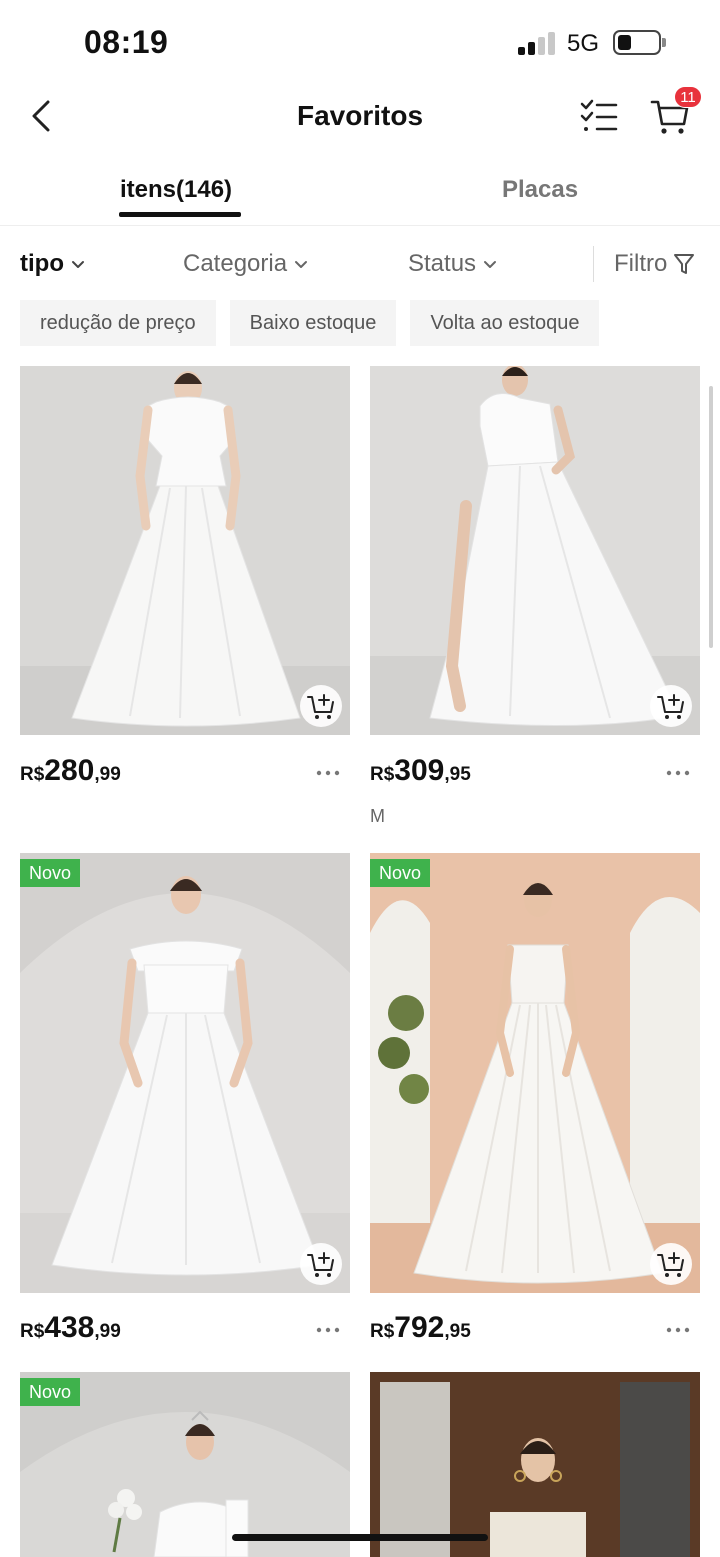  I want to click on chip-back-in-stock: Volta ao estoque, so click(505, 323).